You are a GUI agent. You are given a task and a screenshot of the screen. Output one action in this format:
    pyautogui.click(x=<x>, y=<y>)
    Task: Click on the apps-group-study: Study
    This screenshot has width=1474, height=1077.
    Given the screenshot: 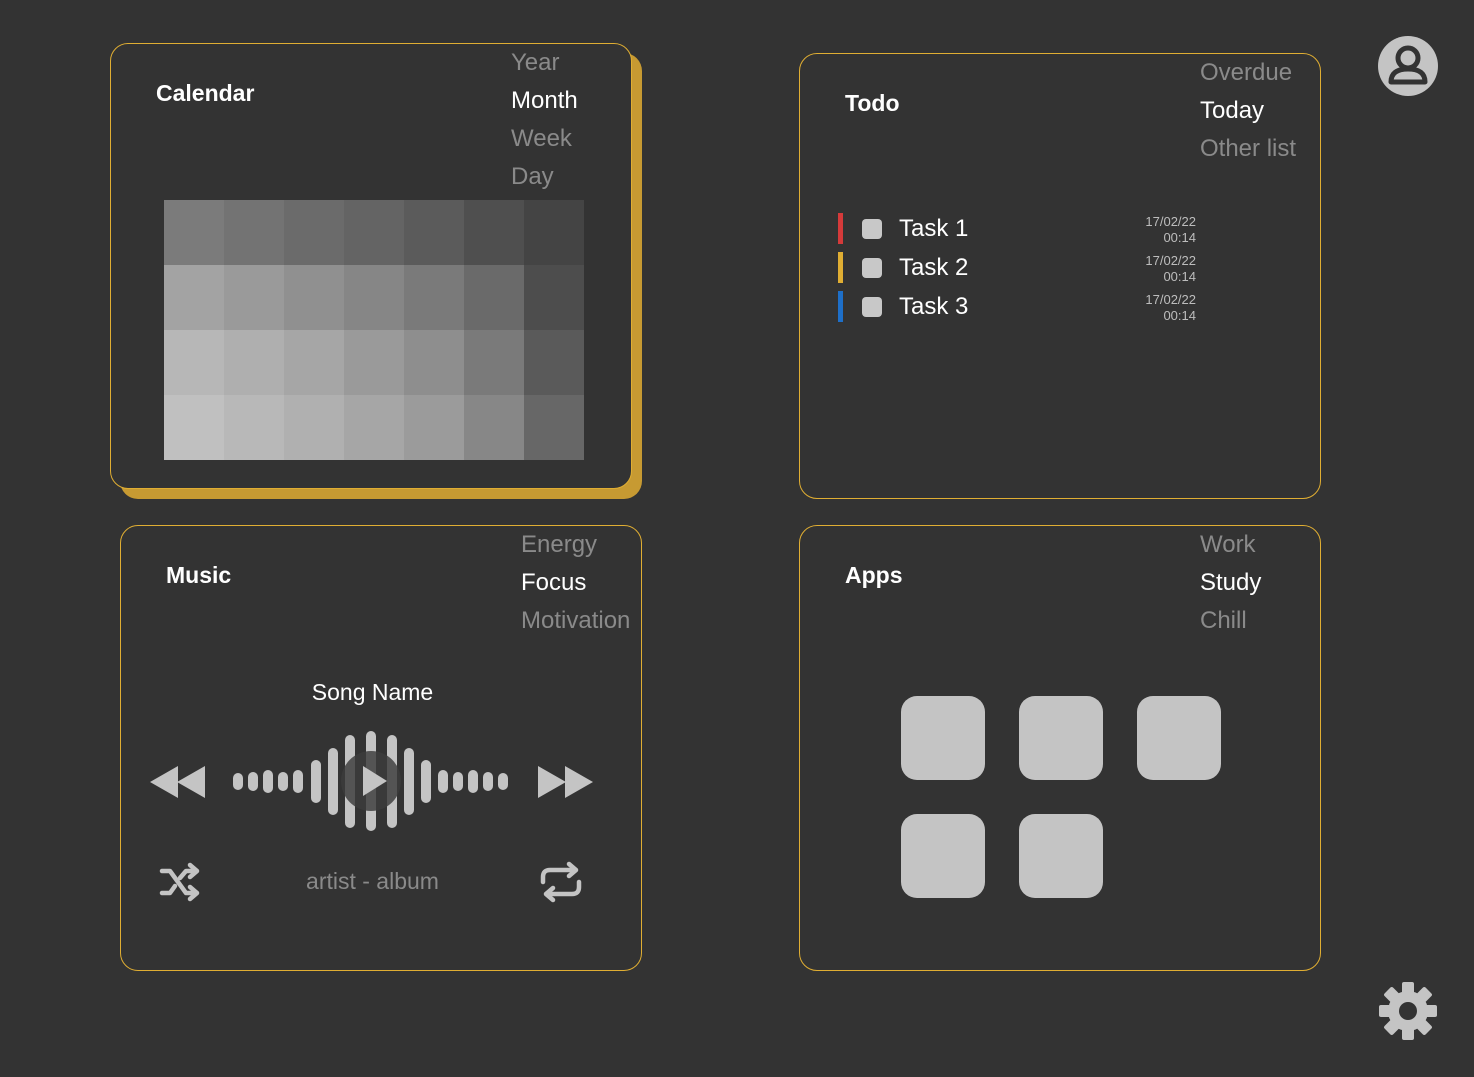 What is the action you would take?
    pyautogui.click(x=1230, y=583)
    